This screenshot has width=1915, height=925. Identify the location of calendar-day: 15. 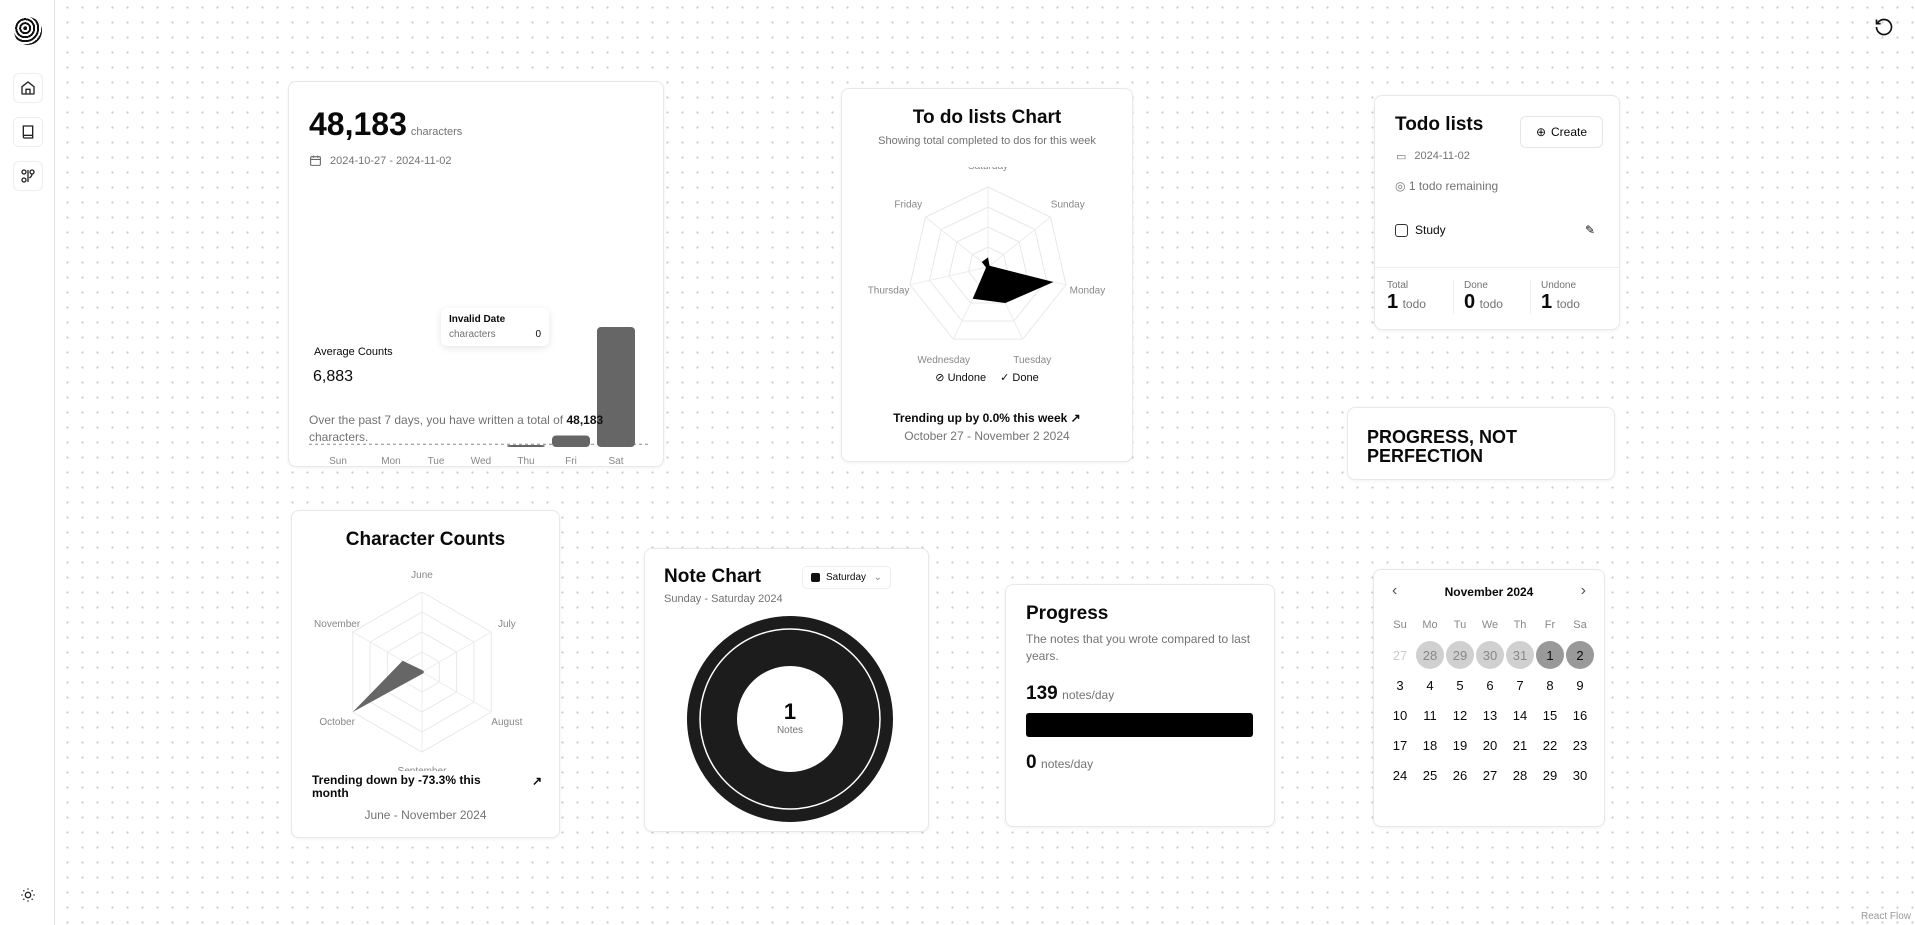
(1550, 715).